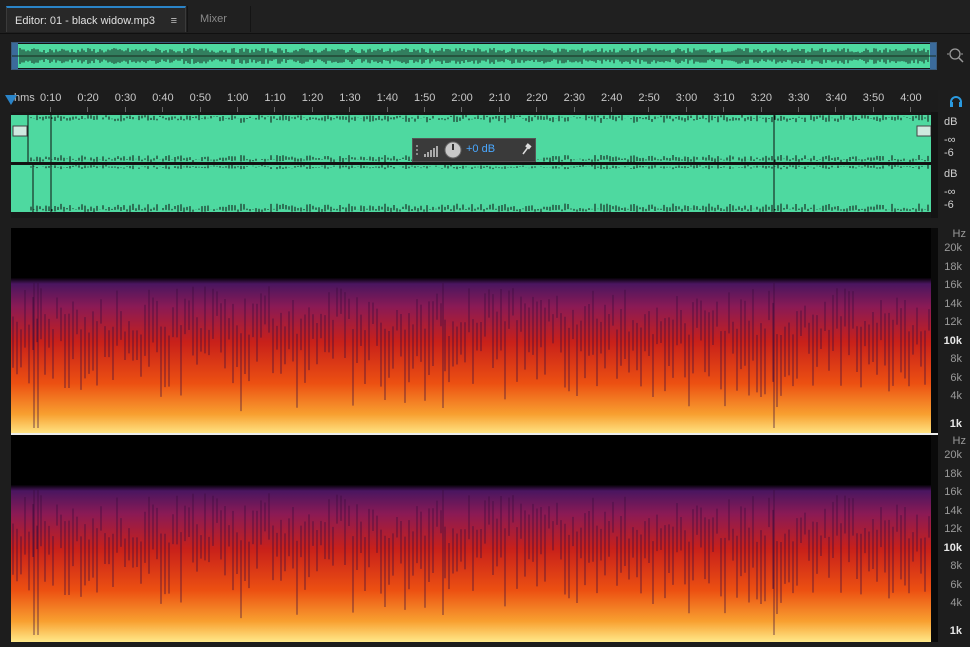 This screenshot has width=970, height=647. Describe the element at coordinates (431, 151) in the screenshot. I see `level-bars-icon` at that location.